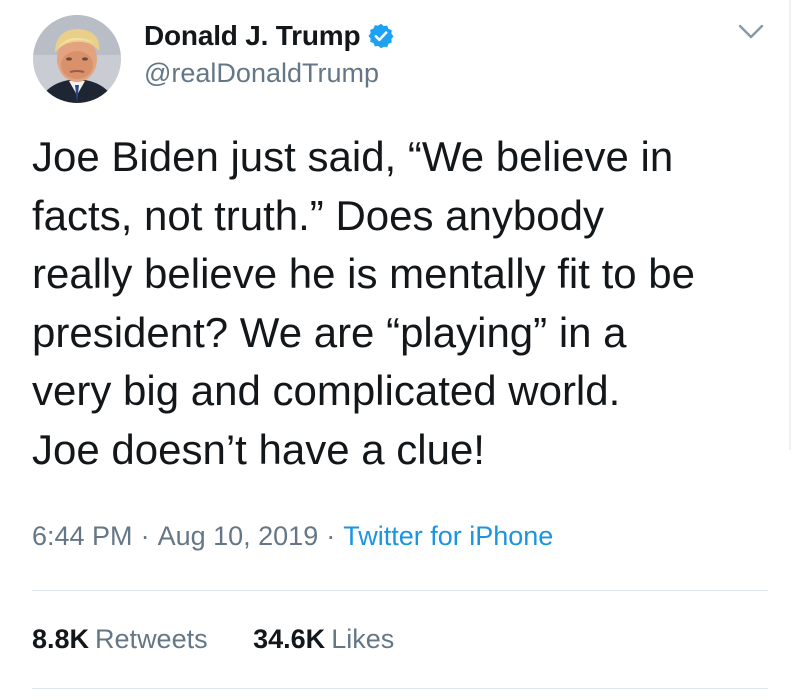 Image resolution: width=800 pixels, height=700 pixels. Describe the element at coordinates (326, 390) in the screenshot. I see `tweet-text-line: very big and complicated world.` at that location.